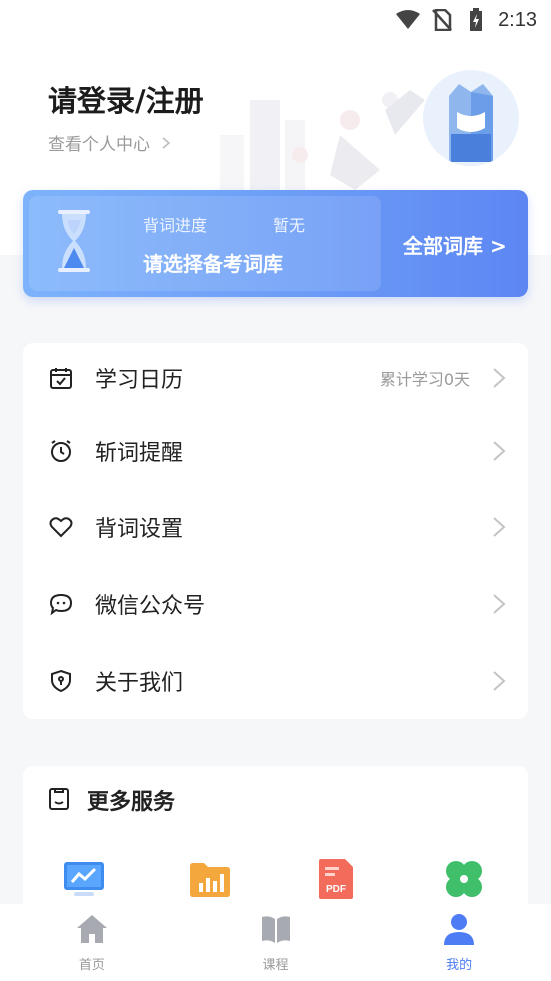 This screenshot has width=551, height=981. Describe the element at coordinates (459, 965) in the screenshot. I see `tab-label: 我的` at that location.